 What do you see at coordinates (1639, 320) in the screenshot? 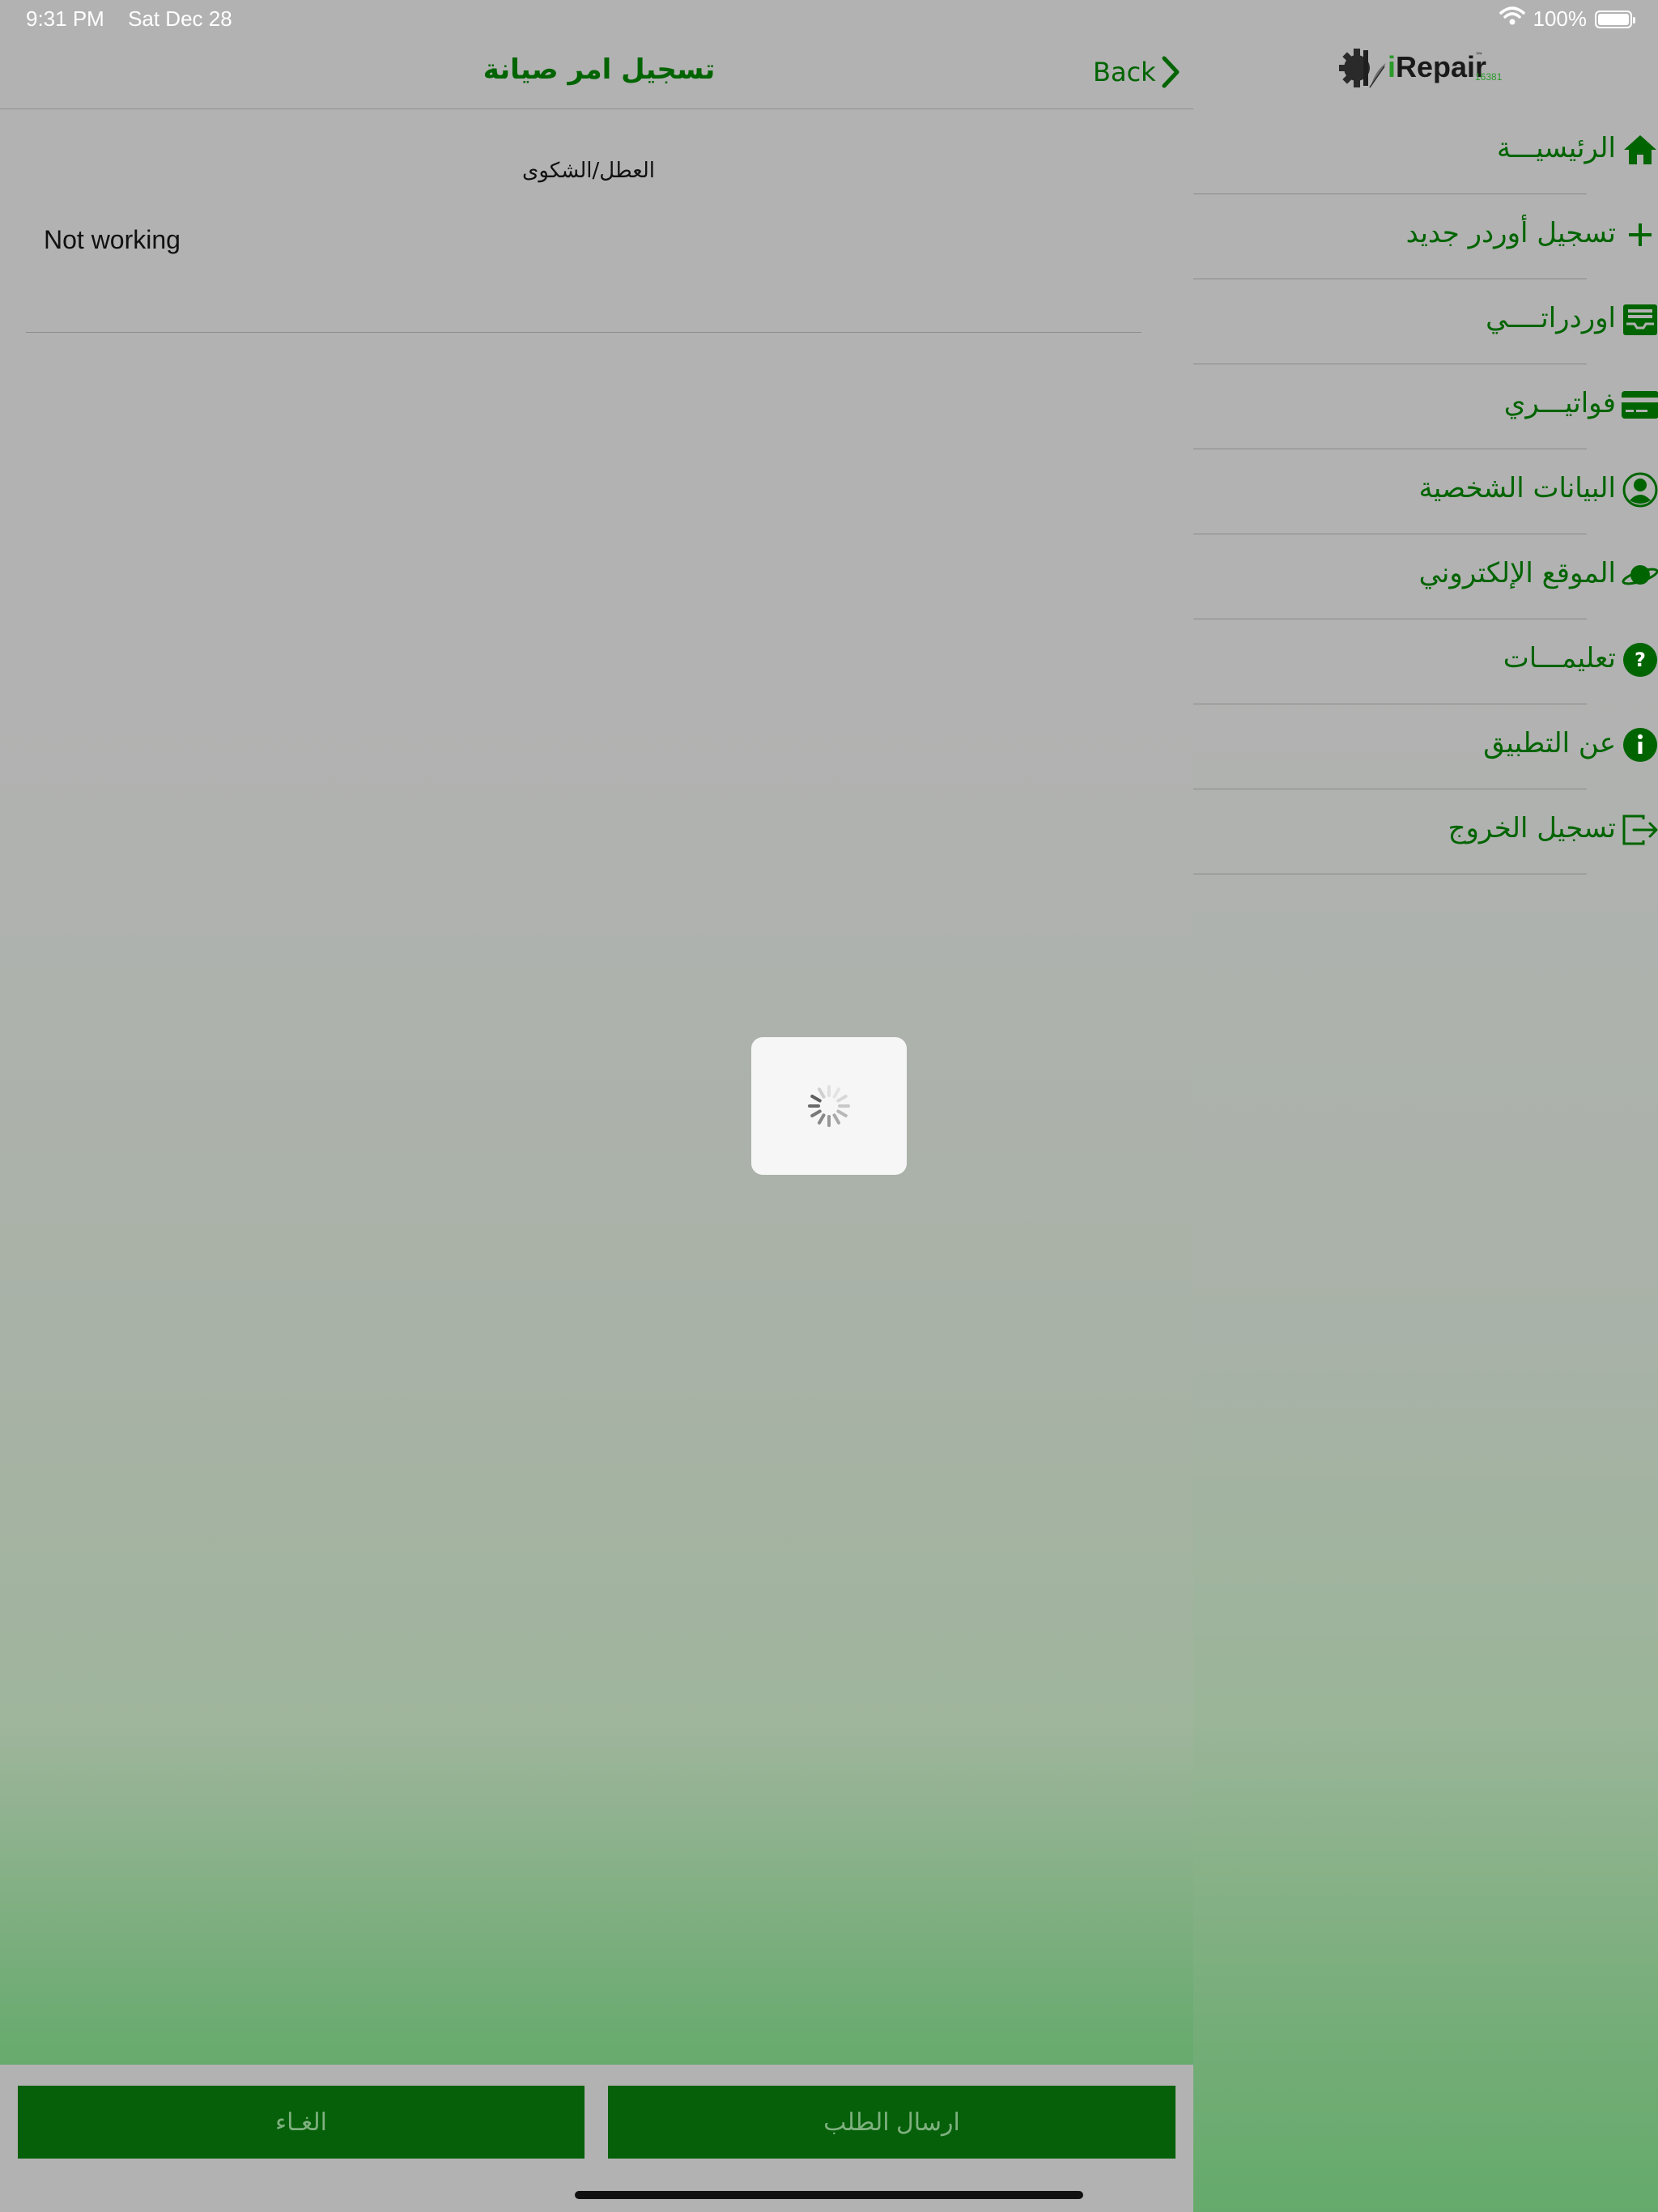
I see `inbox-icon` at bounding box center [1639, 320].